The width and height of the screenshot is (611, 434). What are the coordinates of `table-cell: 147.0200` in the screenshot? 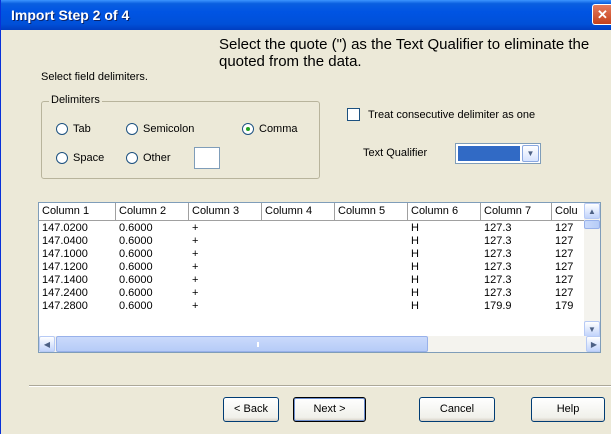 It's located at (65, 228).